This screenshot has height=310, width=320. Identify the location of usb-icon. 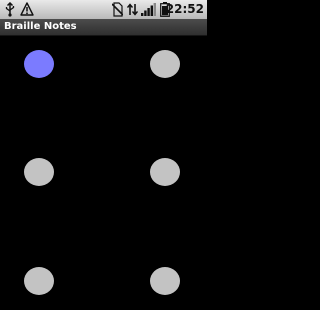
(10, 9).